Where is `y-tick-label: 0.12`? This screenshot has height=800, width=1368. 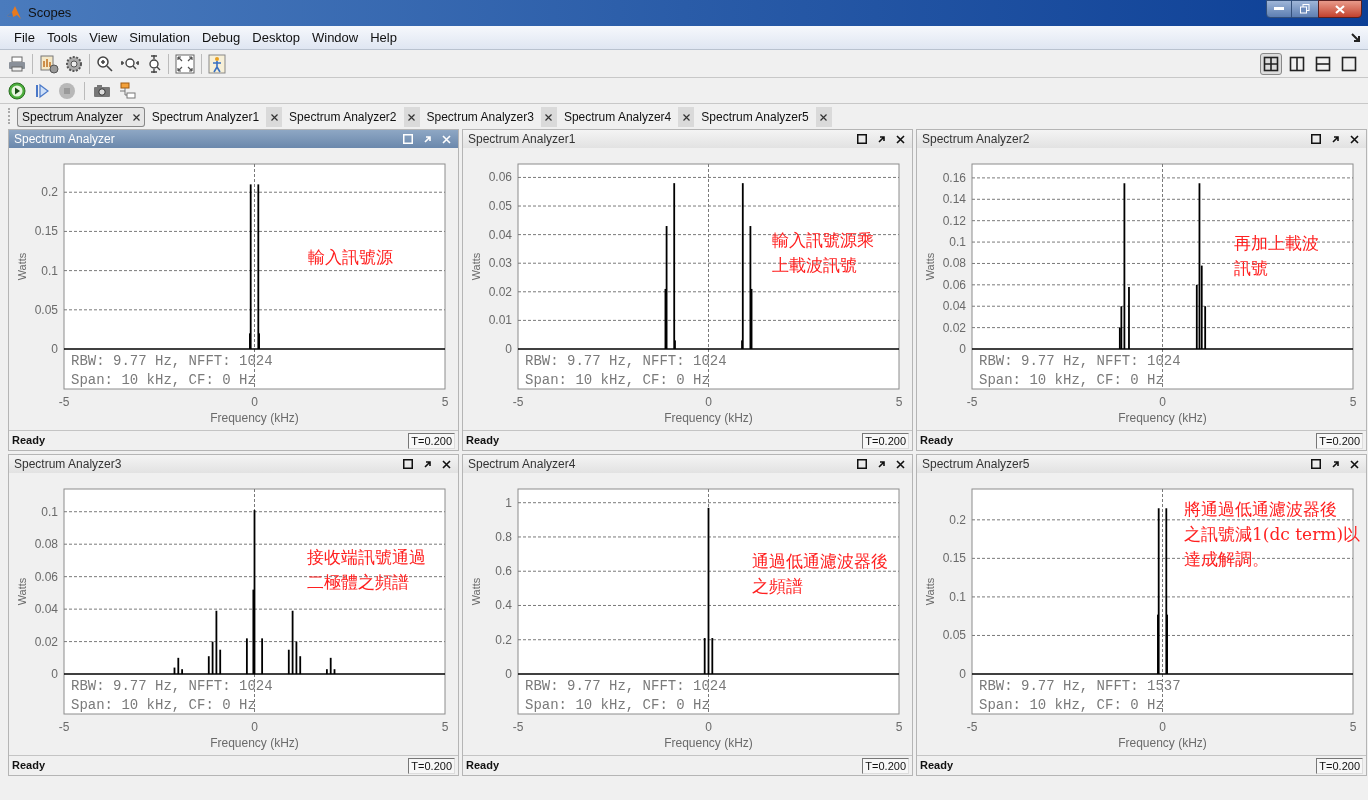 y-tick-label: 0.12 is located at coordinates (954, 220).